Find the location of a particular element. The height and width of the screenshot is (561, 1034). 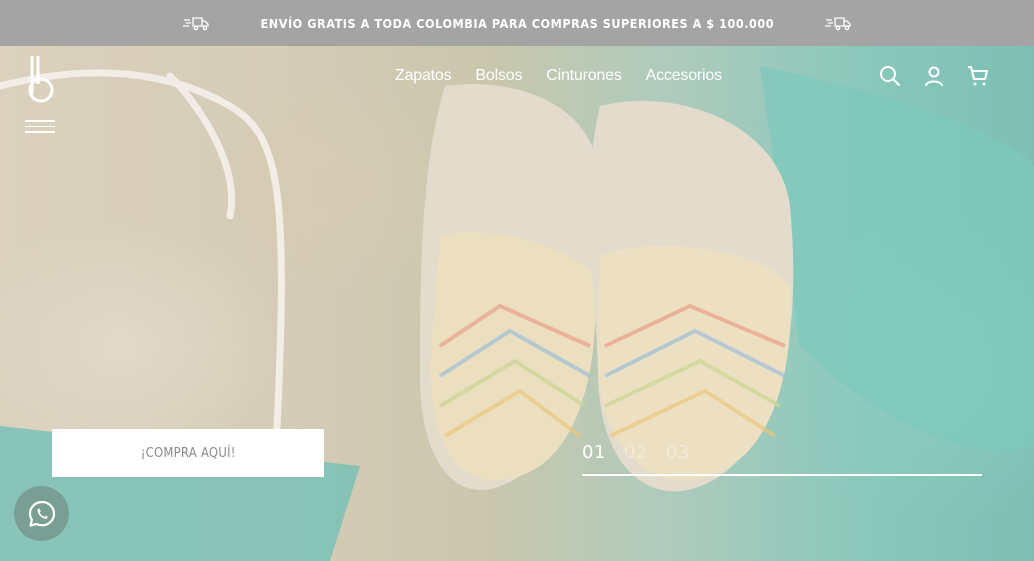

nav-item-cinturones: Cinturones is located at coordinates (584, 76).